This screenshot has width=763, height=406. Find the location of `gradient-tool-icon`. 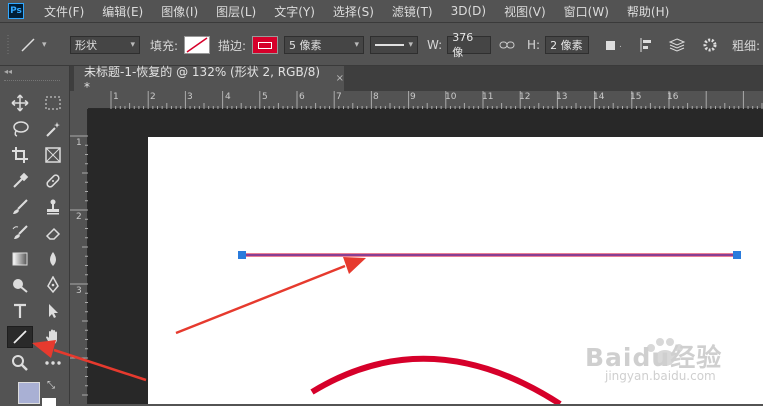

gradient-tool-icon is located at coordinates (20, 259).